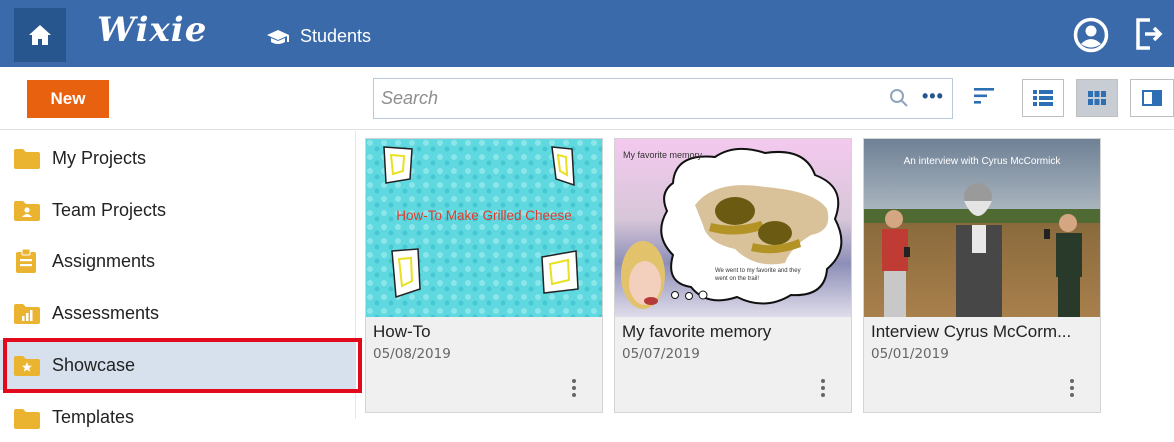  I want to click on grid-view-icon, so click(1097, 98).